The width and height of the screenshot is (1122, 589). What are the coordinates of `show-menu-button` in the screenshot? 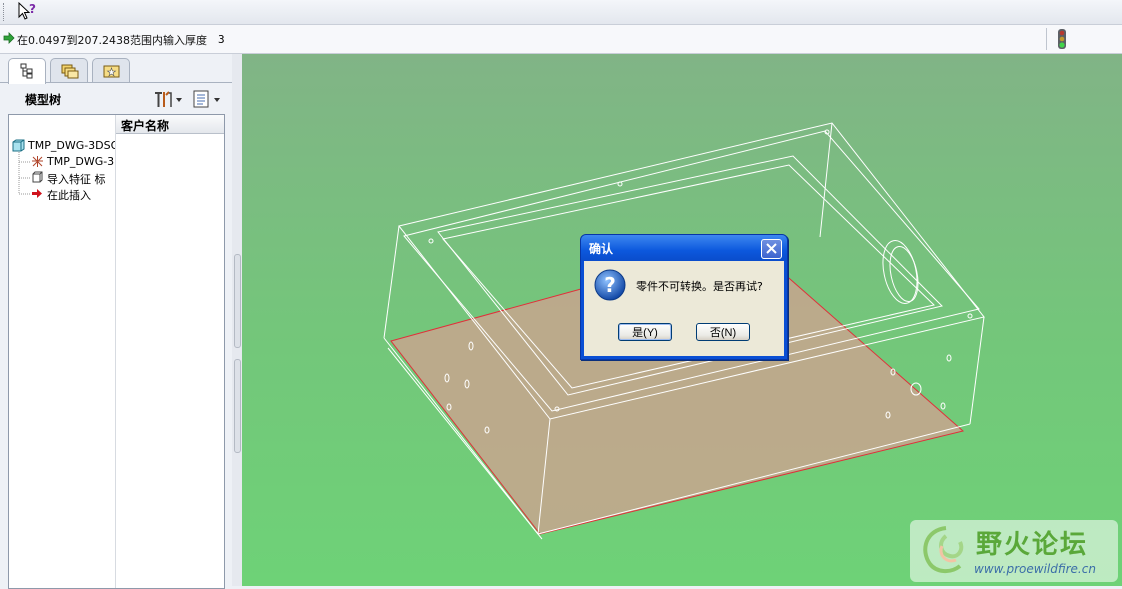 It's located at (208, 99).